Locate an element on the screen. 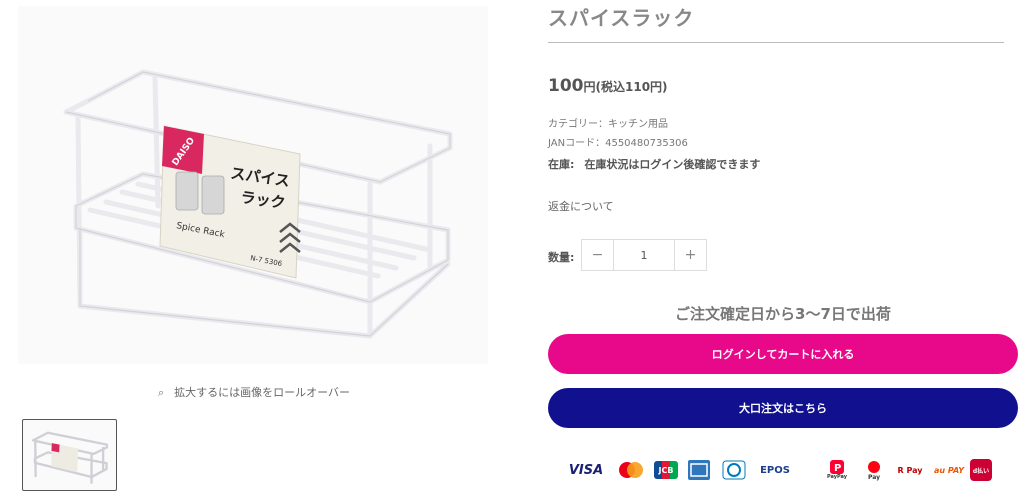 This screenshot has height=493, width=1024. amex-icon is located at coordinates (699, 470).